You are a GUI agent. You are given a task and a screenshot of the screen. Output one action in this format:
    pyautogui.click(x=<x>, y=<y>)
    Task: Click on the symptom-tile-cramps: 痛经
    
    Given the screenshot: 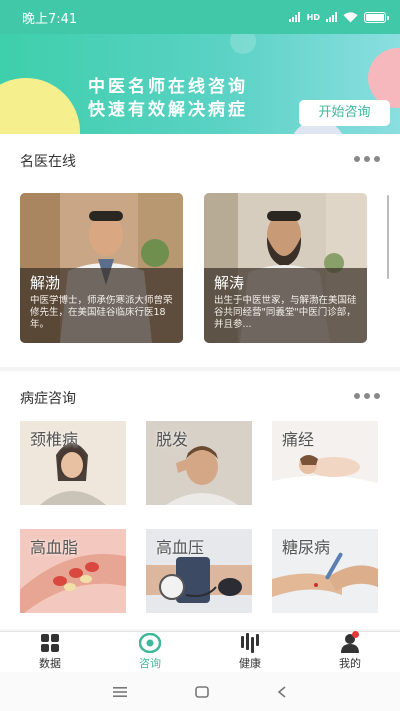 What is the action you would take?
    pyautogui.click(x=325, y=463)
    